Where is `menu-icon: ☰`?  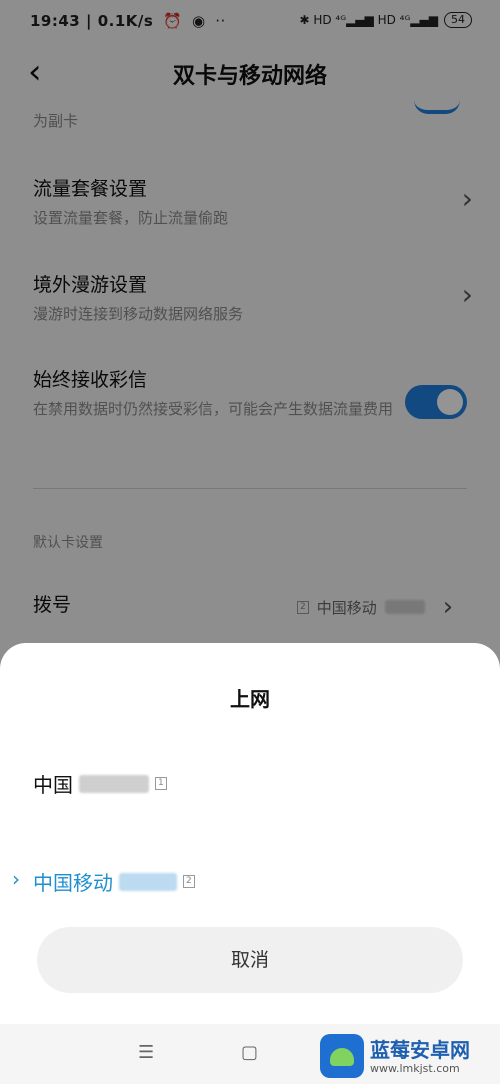
menu-icon: ☰ is located at coordinates (146, 1052).